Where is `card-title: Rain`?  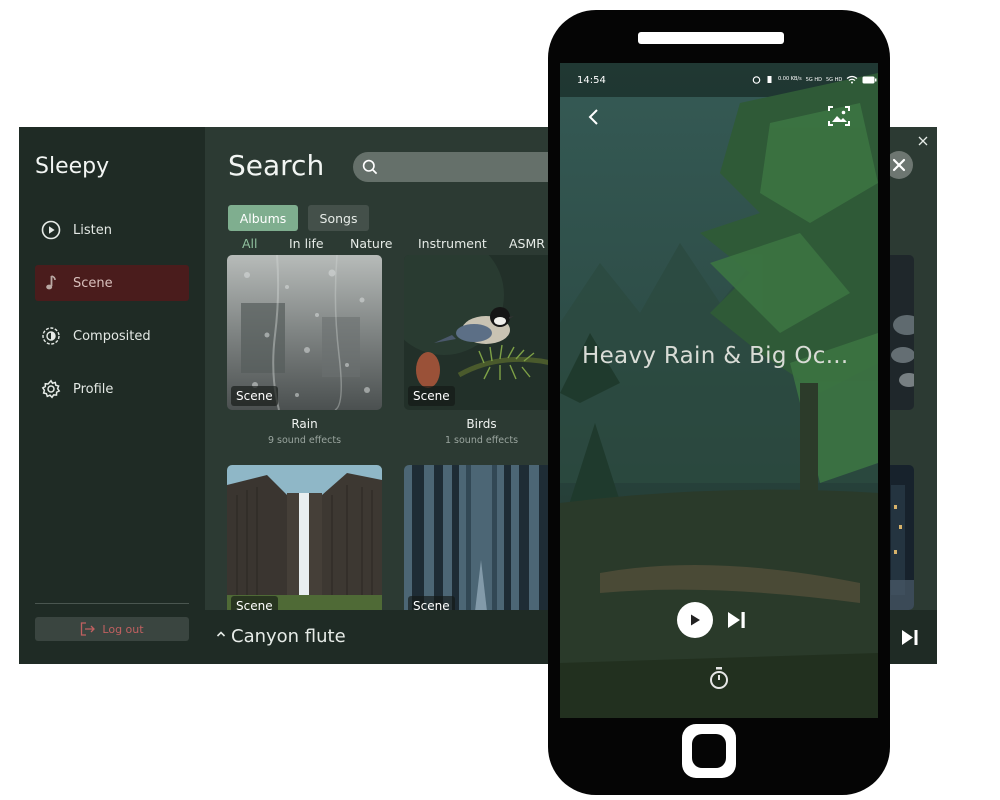
card-title: Rain is located at coordinates (304, 424).